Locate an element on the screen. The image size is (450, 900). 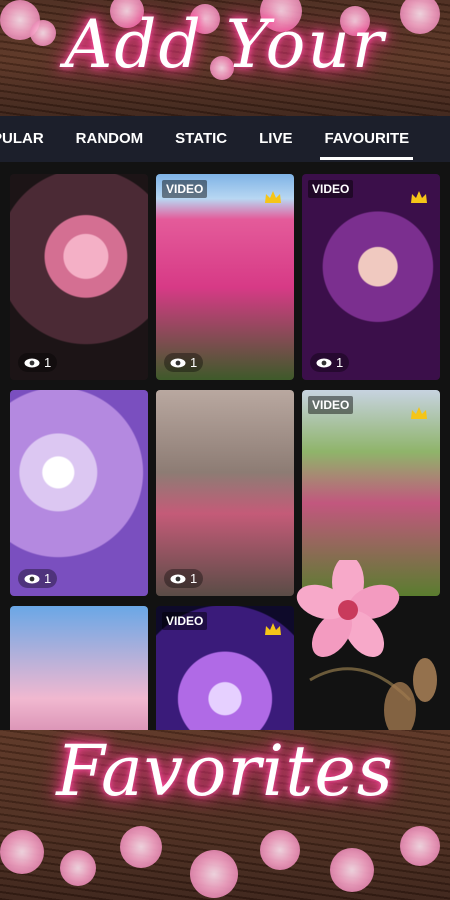
top-banner: Add Your is located at coordinates (225, 60).